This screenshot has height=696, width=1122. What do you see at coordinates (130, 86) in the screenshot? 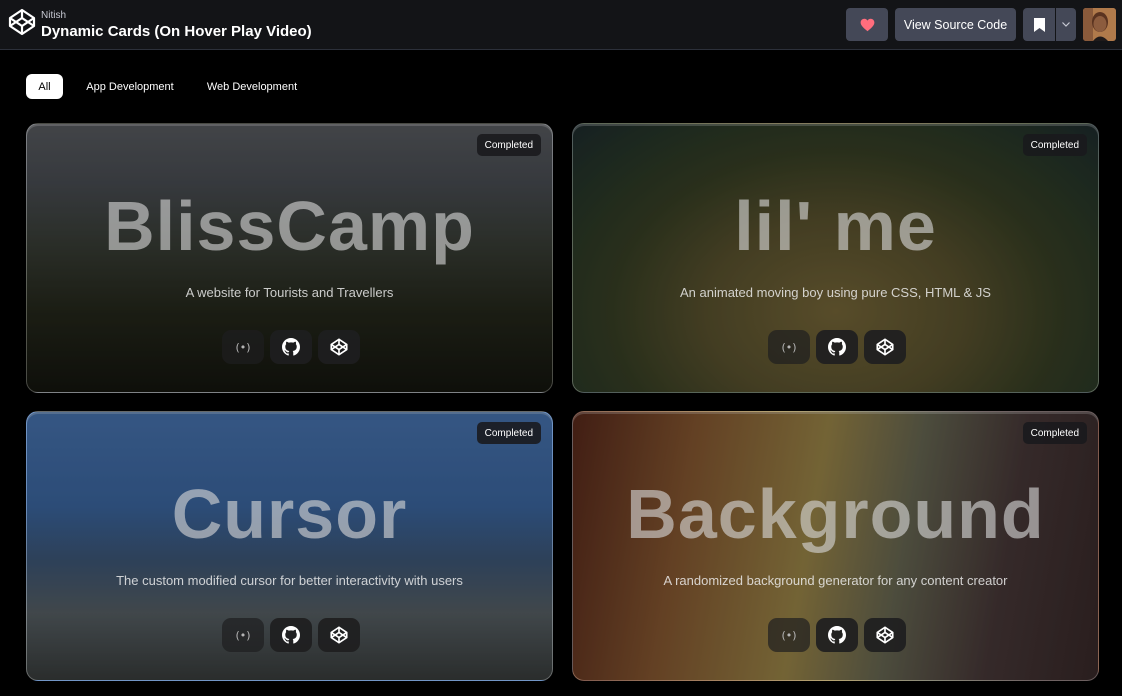
I see `filter-app-development: App Development` at bounding box center [130, 86].